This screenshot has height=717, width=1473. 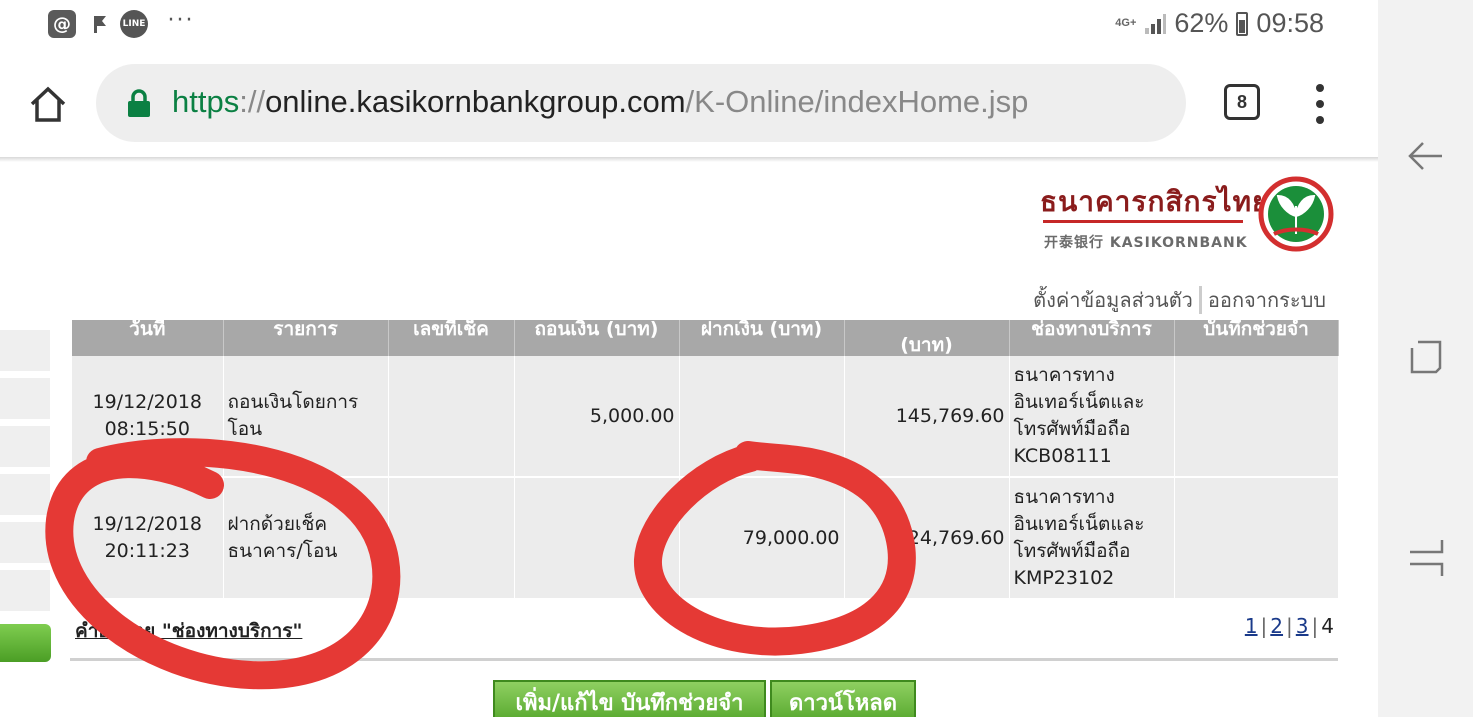 I want to click on cell-balance: 145,769.60, so click(x=927, y=417).